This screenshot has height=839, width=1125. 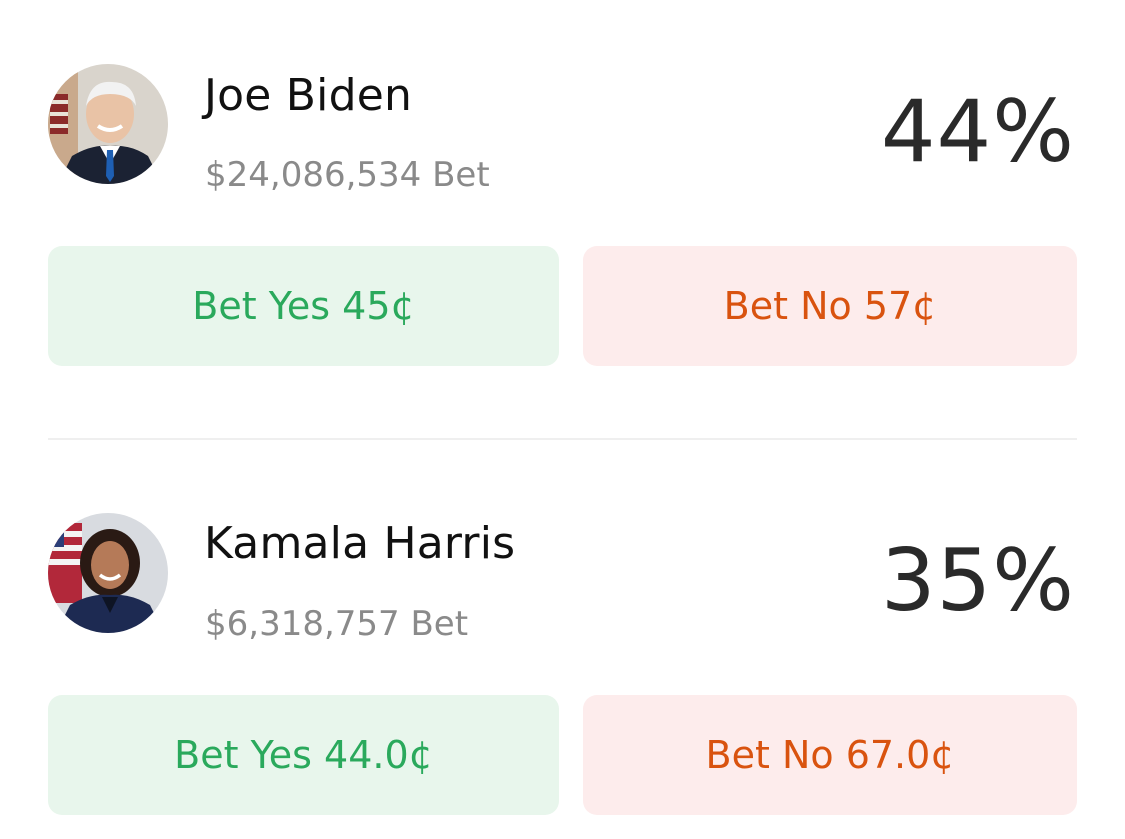 I want to click on bet-no-button: Bet No 67.0¢, so click(x=830, y=755).